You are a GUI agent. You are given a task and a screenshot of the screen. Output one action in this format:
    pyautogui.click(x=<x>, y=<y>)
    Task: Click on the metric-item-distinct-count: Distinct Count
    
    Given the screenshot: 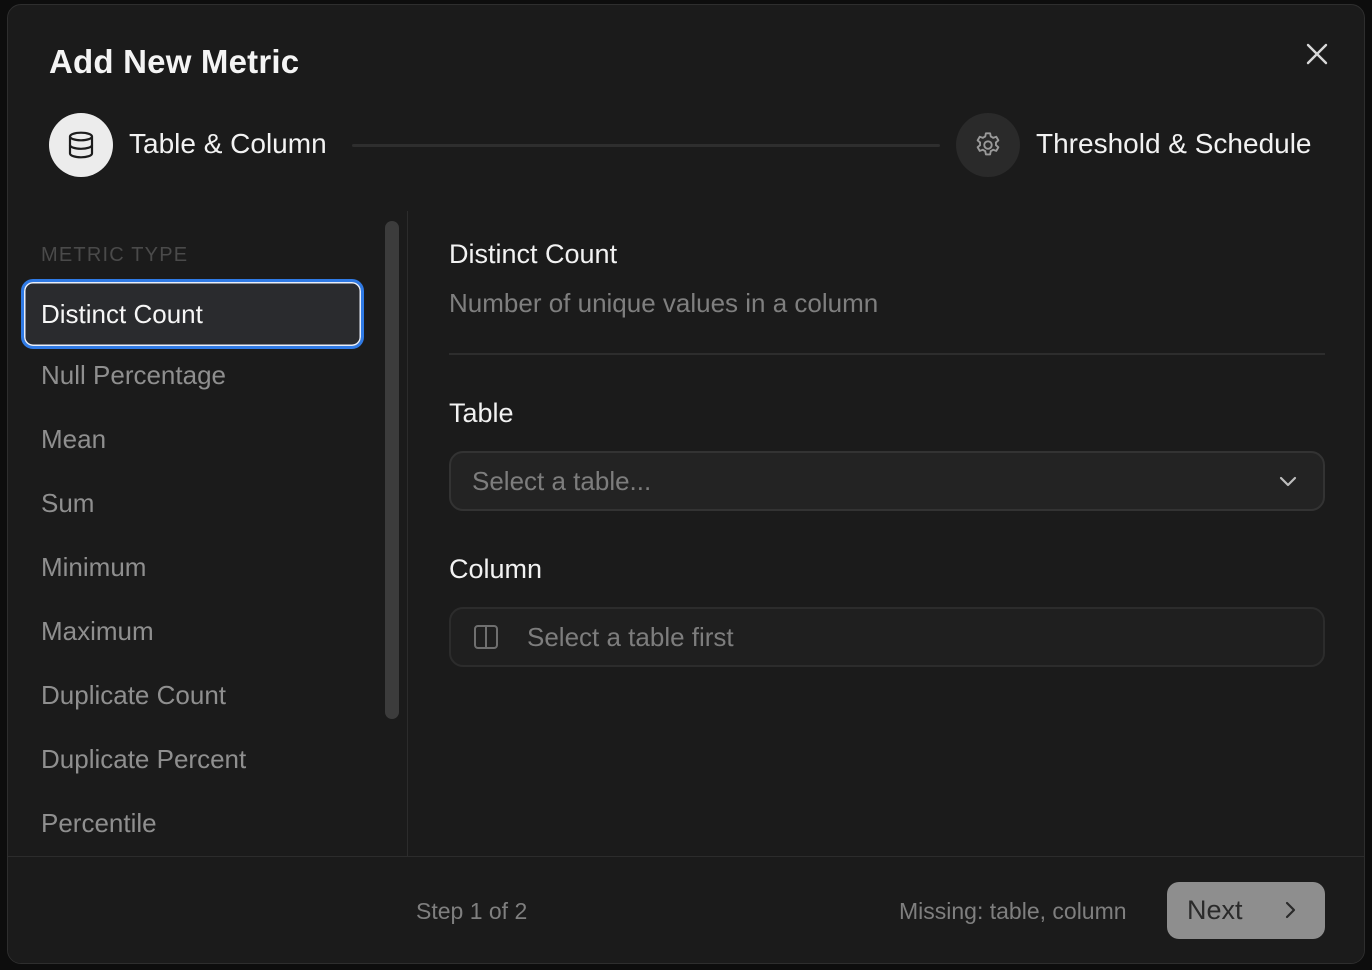 What is the action you would take?
    pyautogui.click(x=192, y=314)
    